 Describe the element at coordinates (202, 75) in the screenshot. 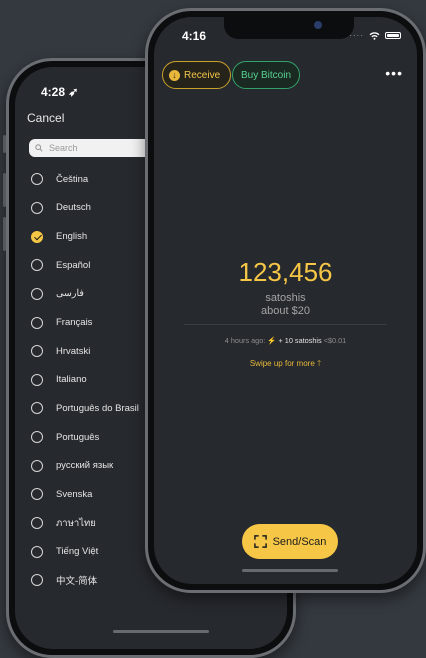

I see `receive-label: Receive` at that location.